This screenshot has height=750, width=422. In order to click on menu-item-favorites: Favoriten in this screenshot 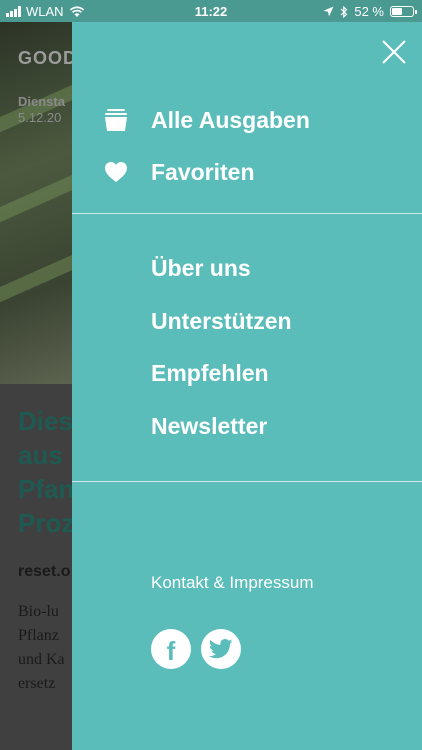, I will do `click(247, 172)`.